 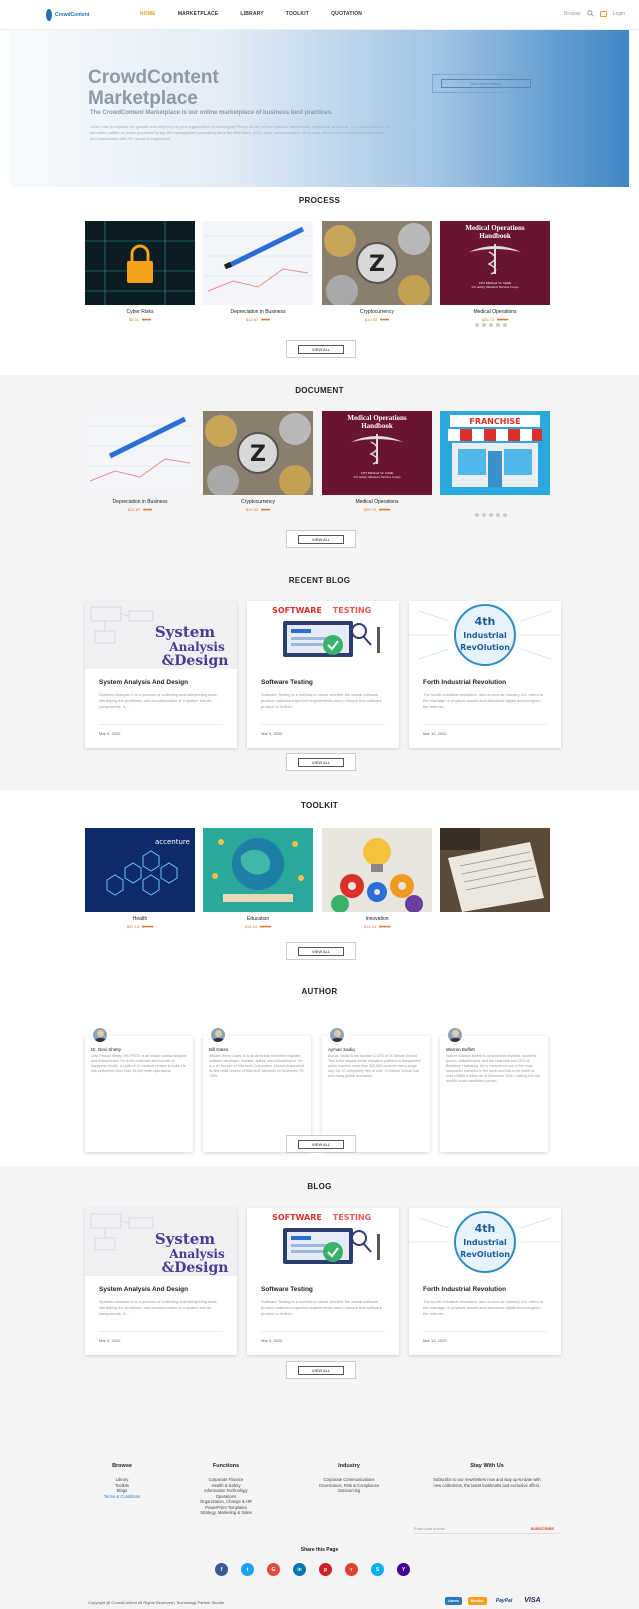 I want to click on software-testing-art: SOFTWARE TESTING, so click(x=326, y=631).